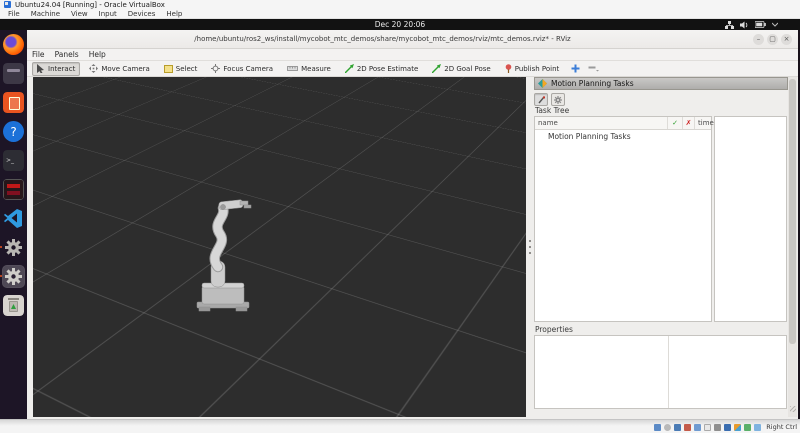 The height and width of the screenshot is (433, 800). I want to click on focus-crosshair-icon, so click(216, 68).